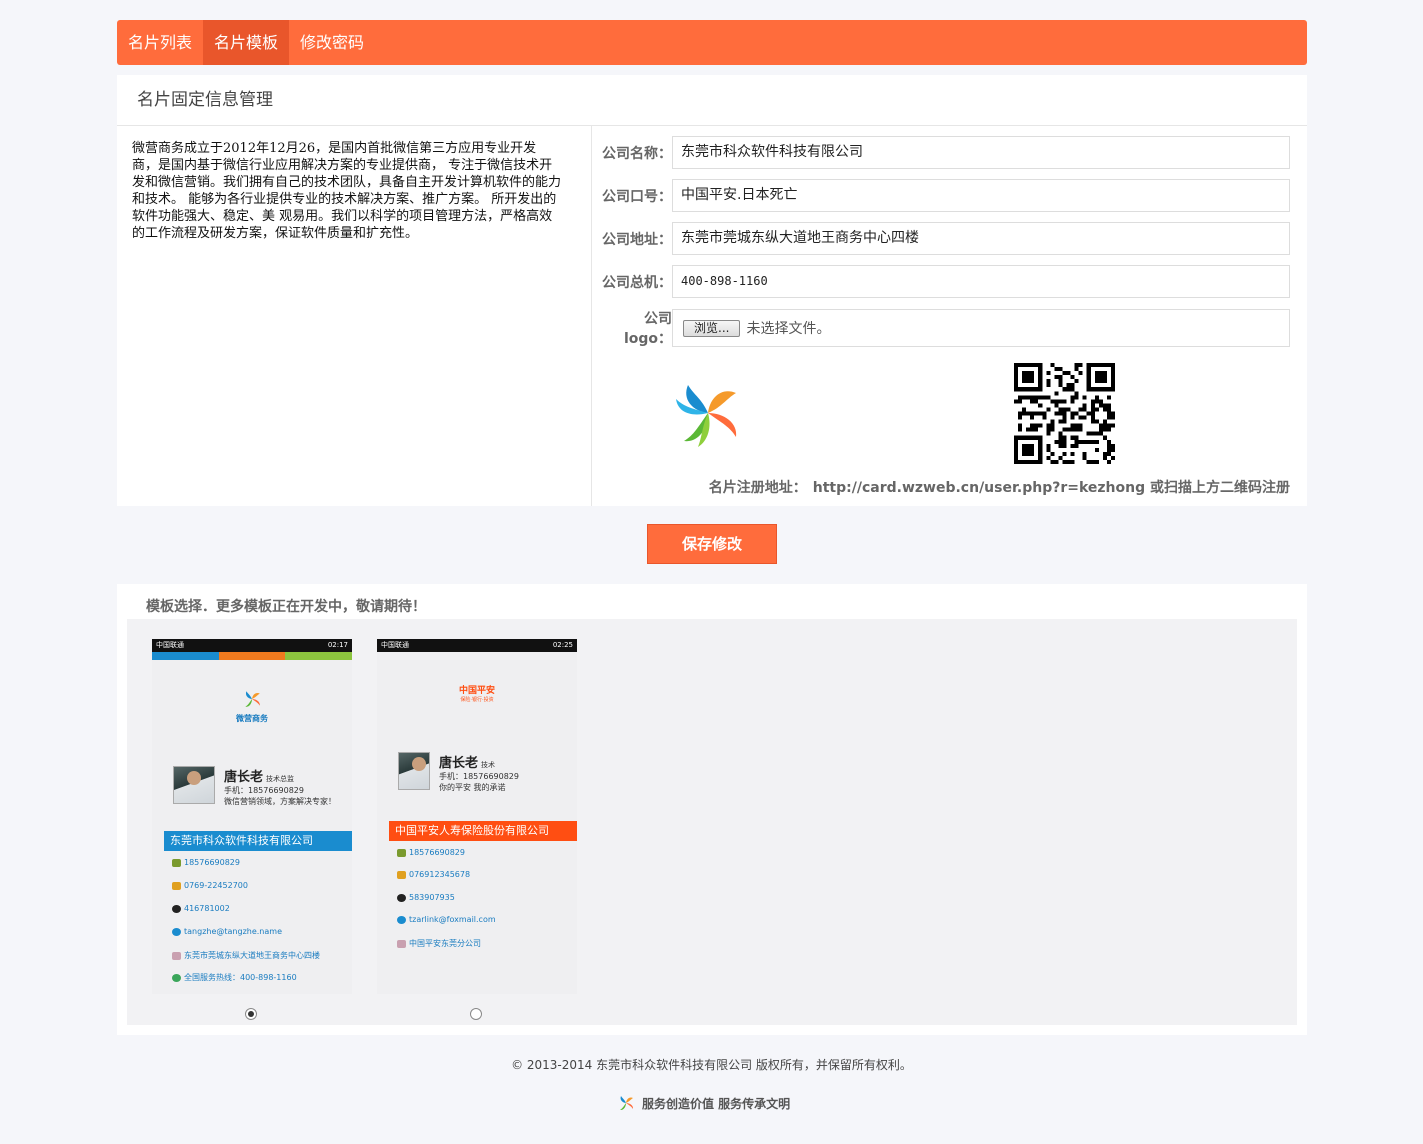  Describe the element at coordinates (280, 779) in the screenshot. I see `person-title: 技术总监` at that location.